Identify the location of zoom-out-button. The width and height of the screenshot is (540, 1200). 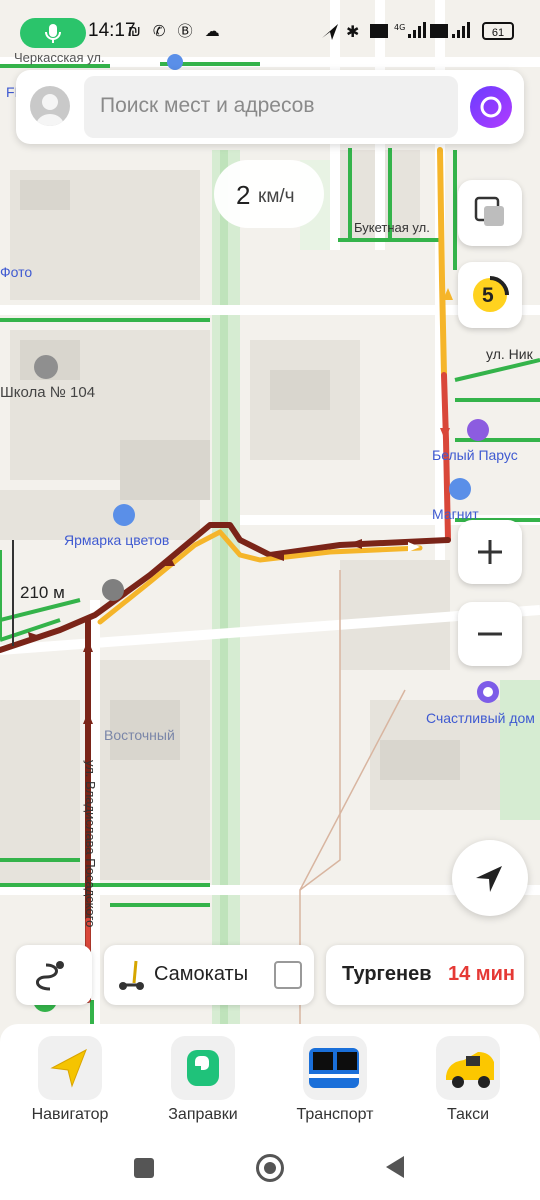
(490, 634).